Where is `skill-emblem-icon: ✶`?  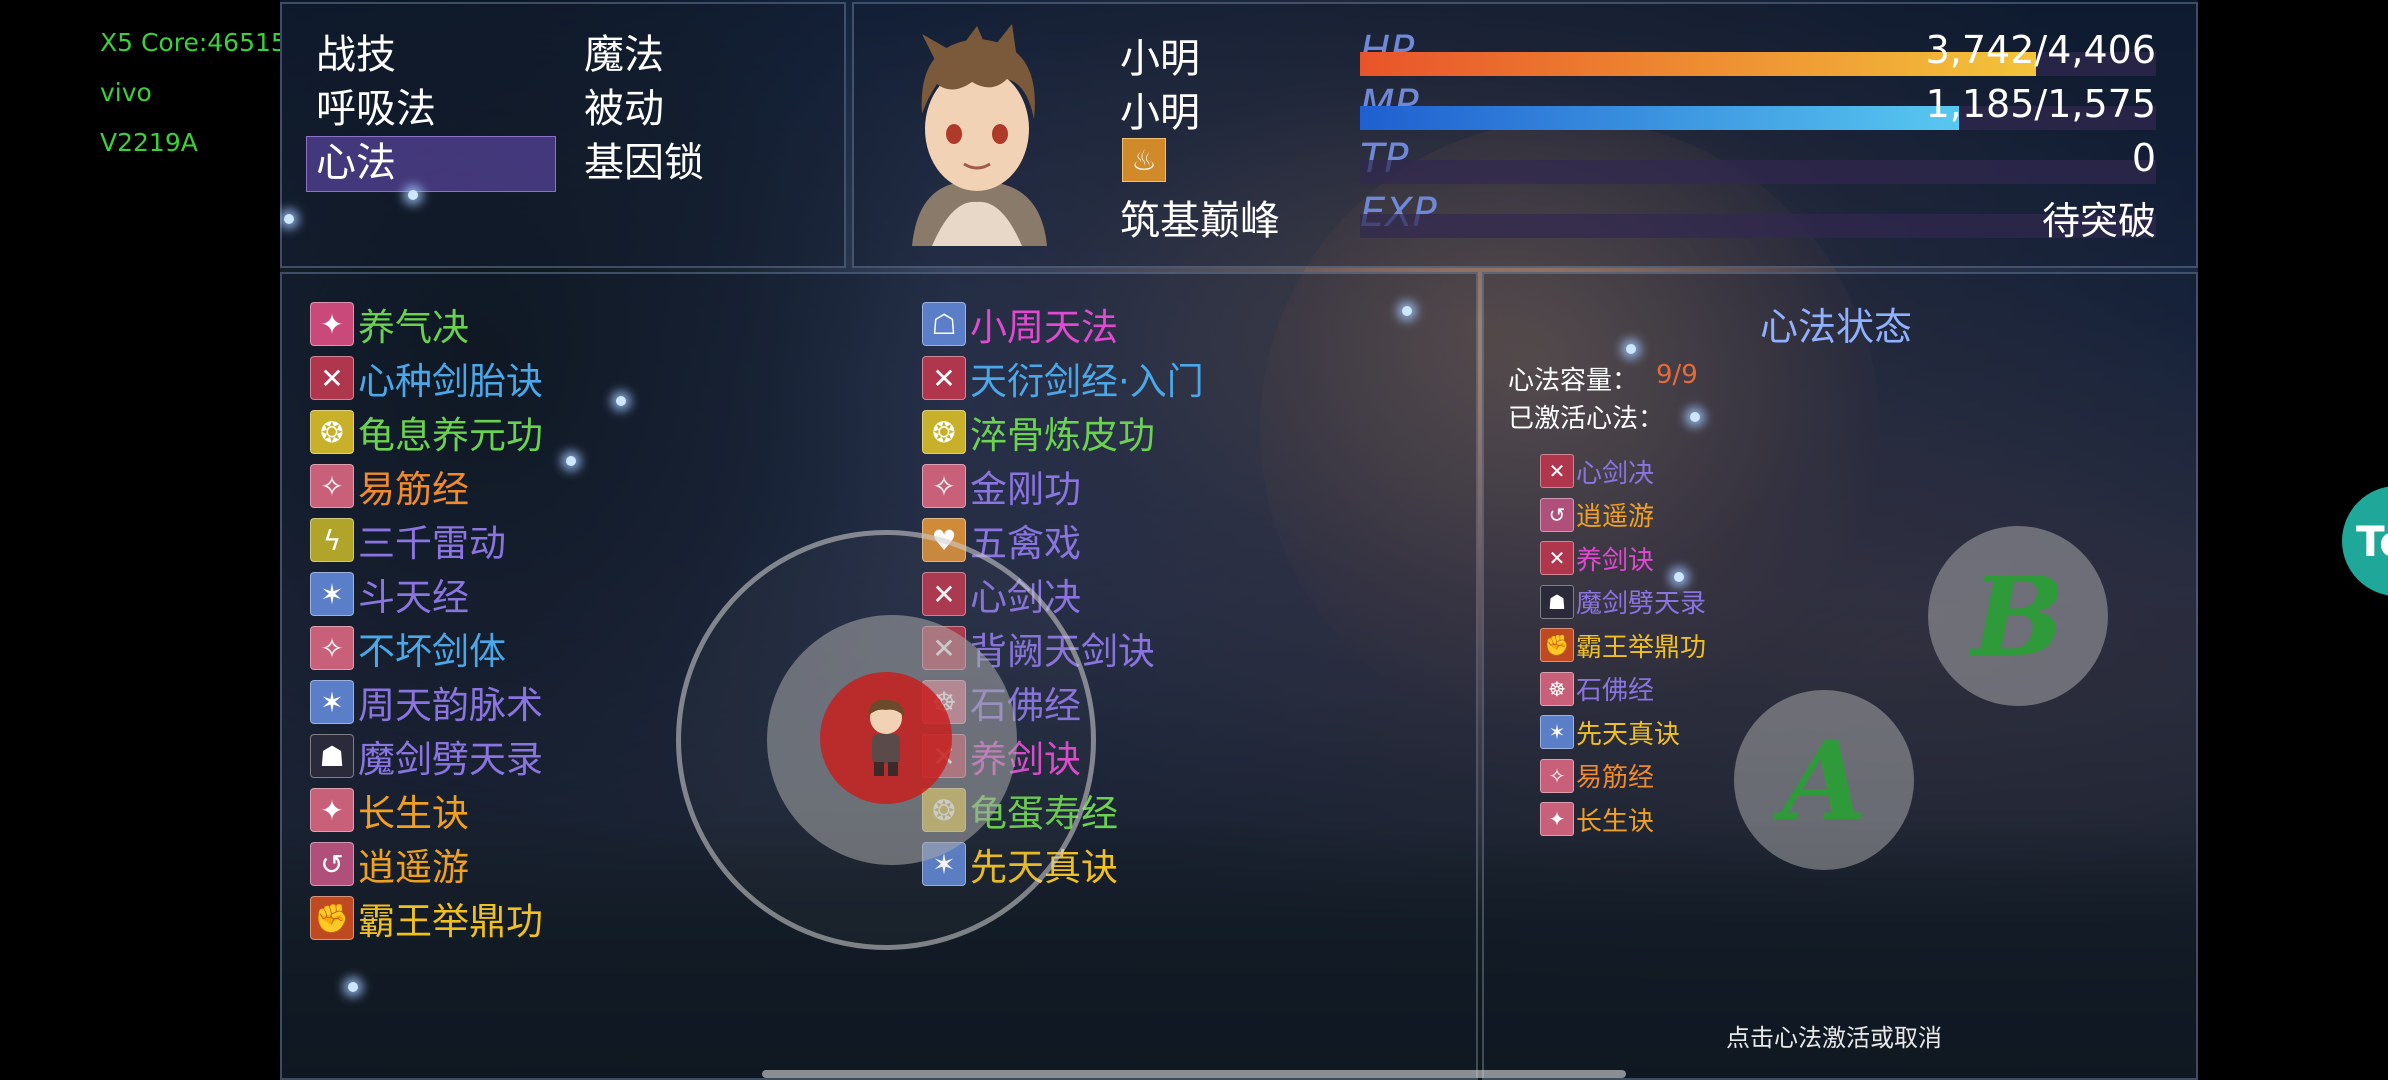 skill-emblem-icon: ✶ is located at coordinates (332, 702).